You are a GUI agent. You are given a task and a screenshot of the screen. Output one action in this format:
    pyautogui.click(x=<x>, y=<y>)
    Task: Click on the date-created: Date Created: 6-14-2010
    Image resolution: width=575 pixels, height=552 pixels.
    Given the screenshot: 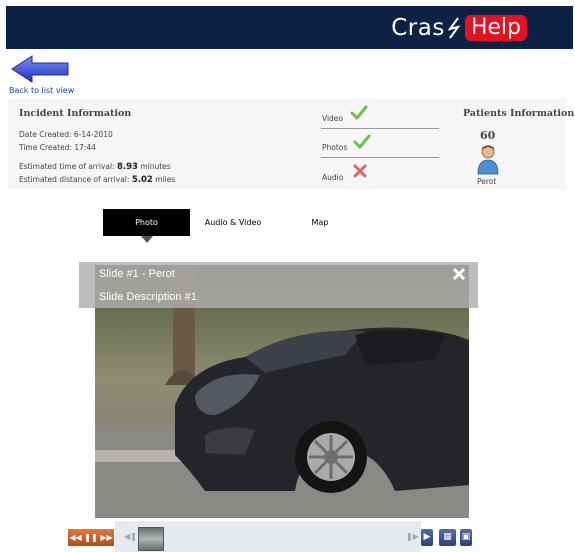 What is the action you would take?
    pyautogui.click(x=66, y=134)
    